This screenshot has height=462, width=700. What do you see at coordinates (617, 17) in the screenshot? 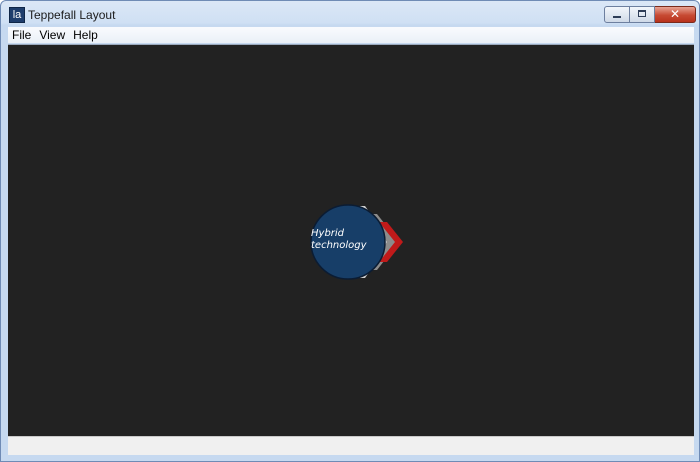
I see `minimize-icon` at bounding box center [617, 17].